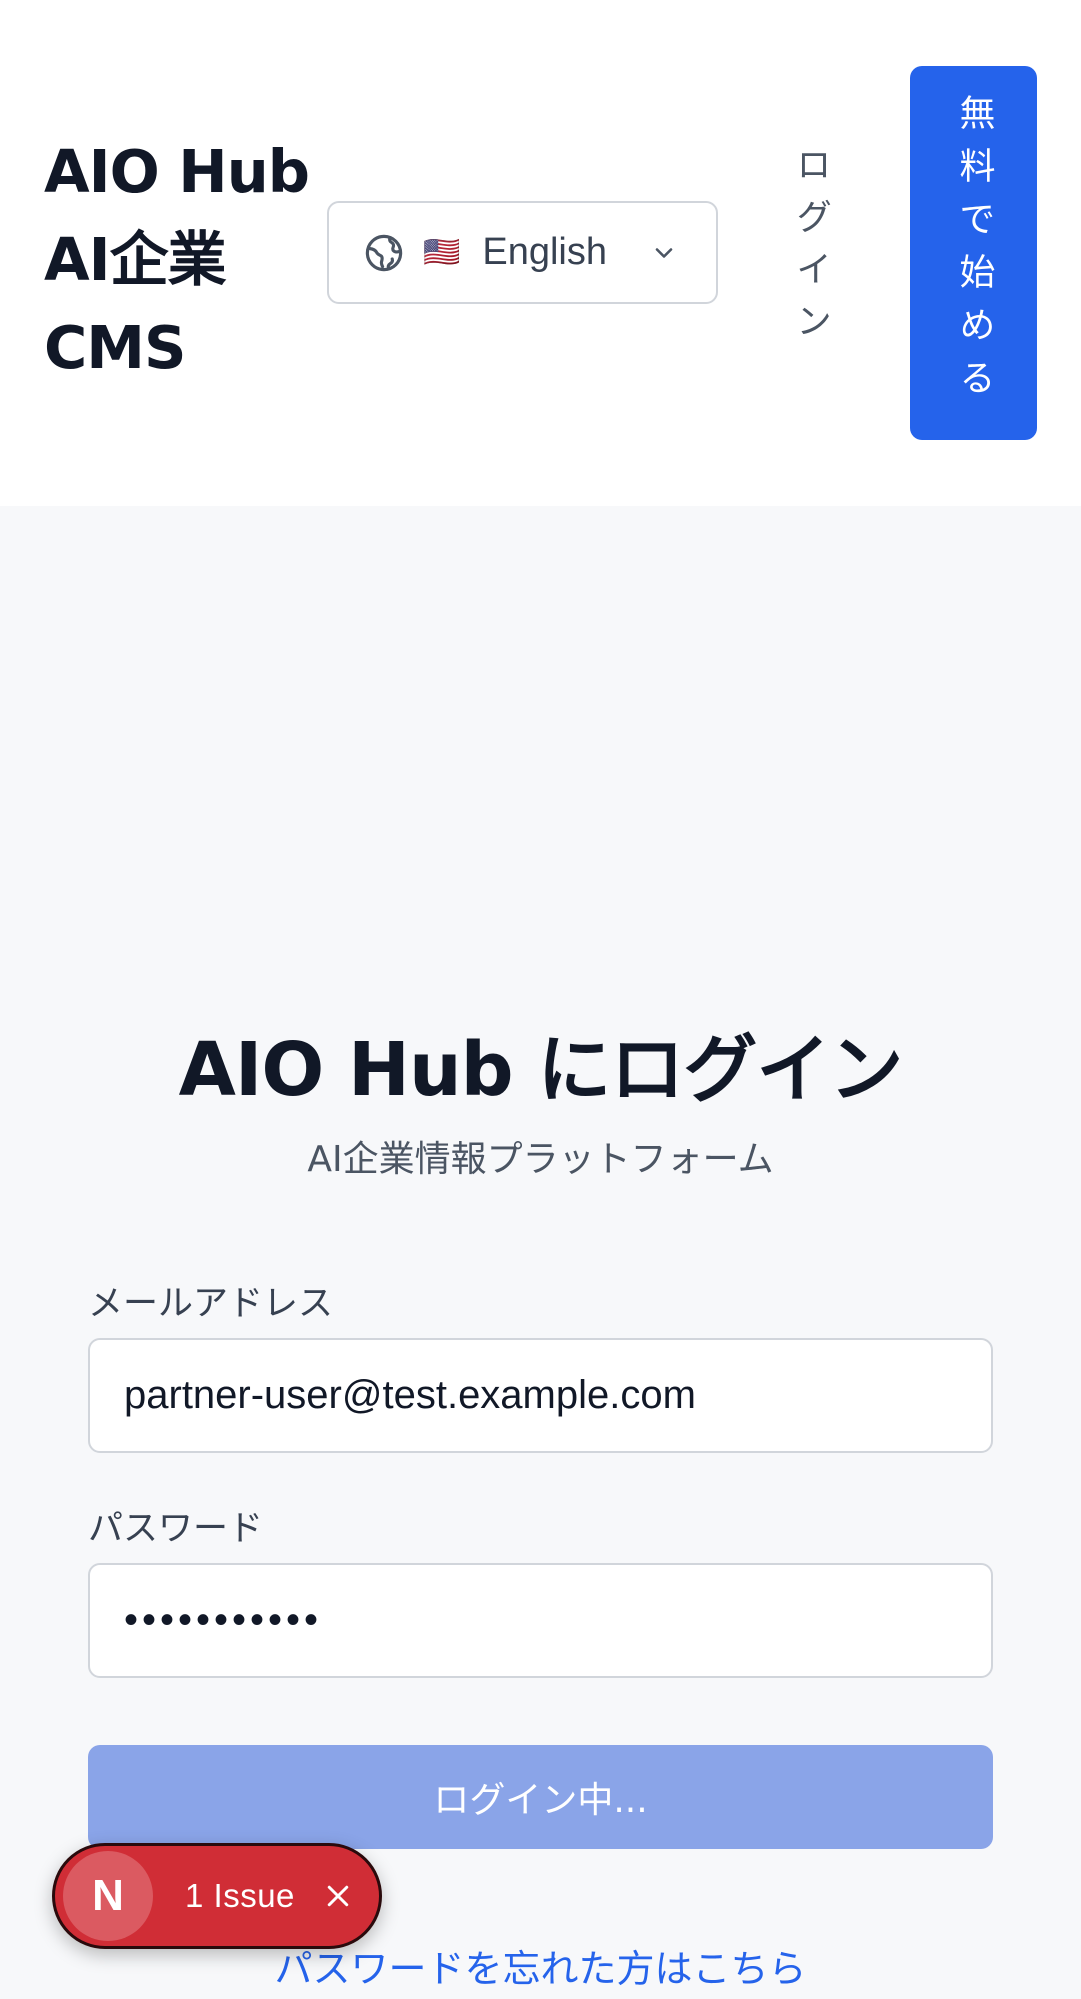 The width and height of the screenshot is (1081, 1999). Describe the element at coordinates (541, 1070) in the screenshot. I see `page-title: AIO Hub にログイン` at that location.